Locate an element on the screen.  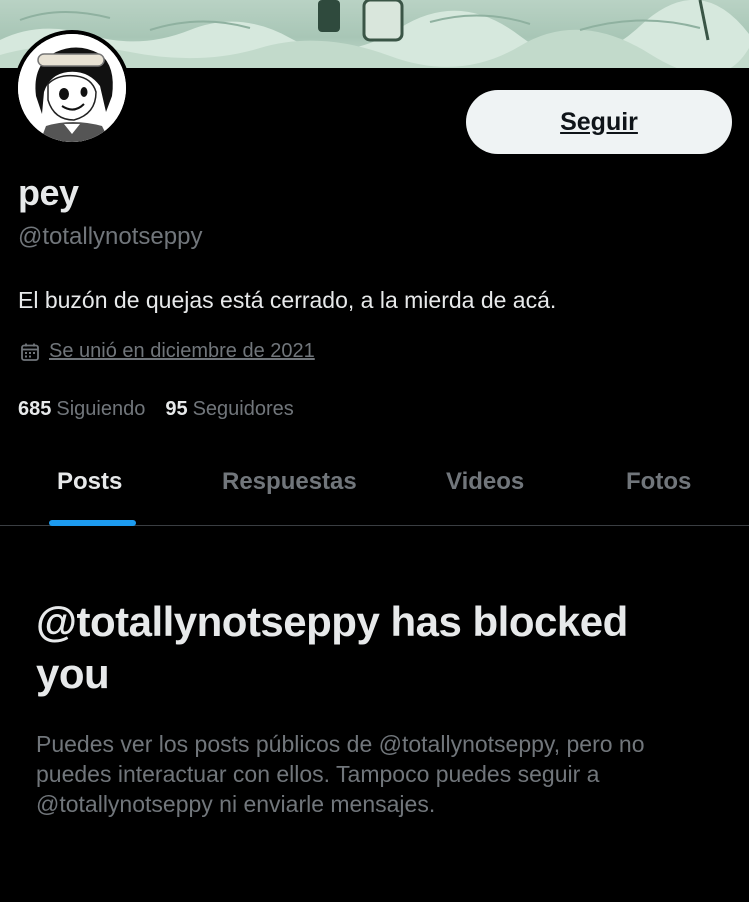
calendar-icon is located at coordinates (30, 352).